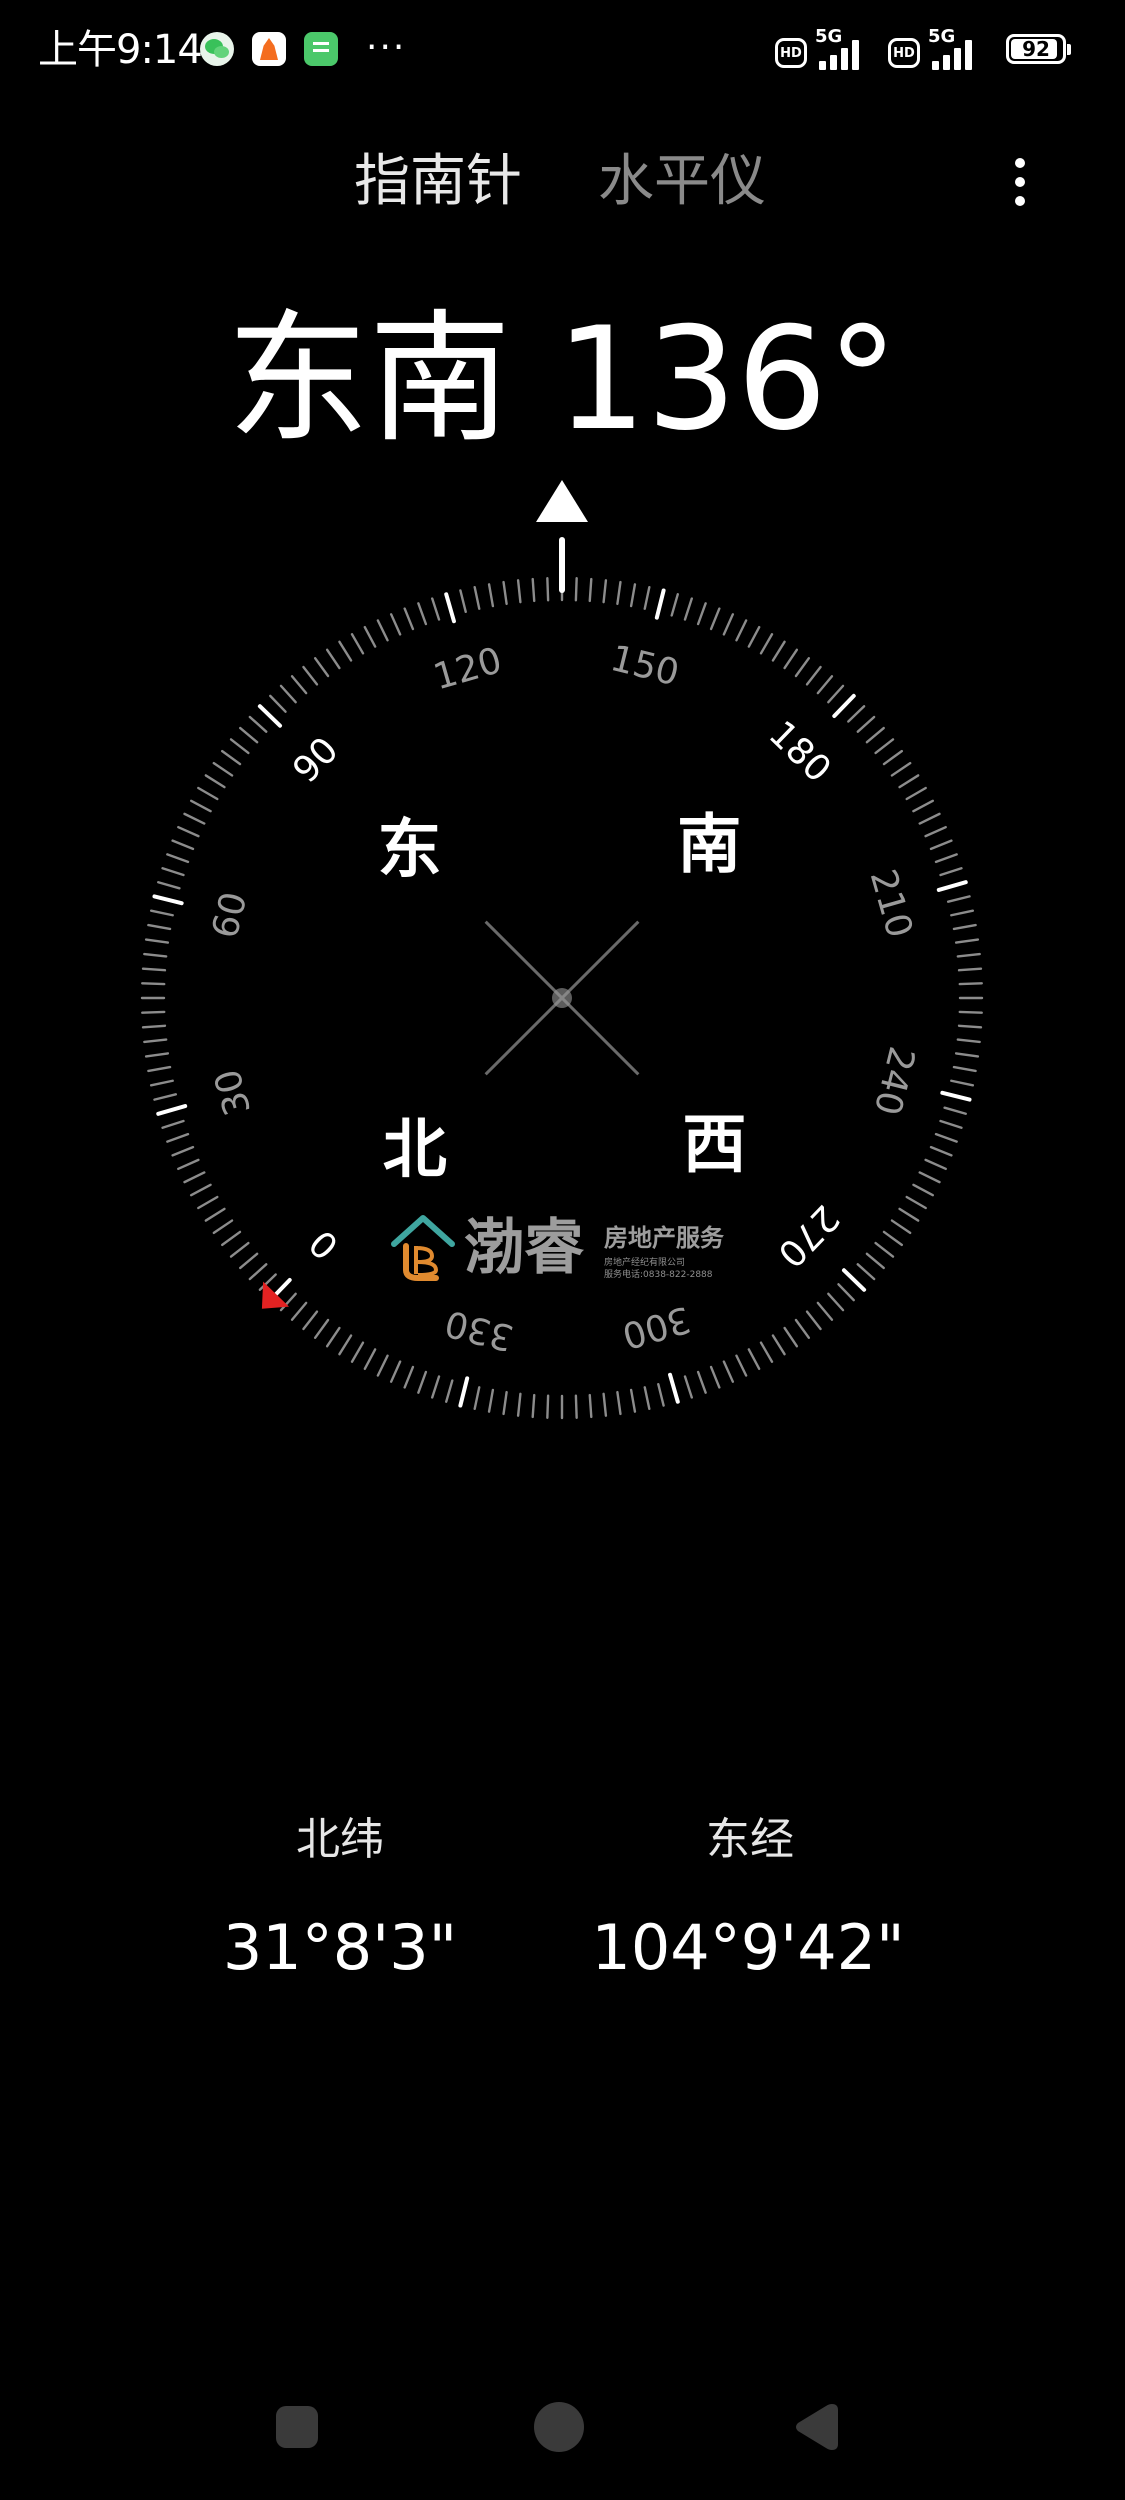  I want to click on watermark-phone: 服务电话:0838-822-2888, so click(658, 1275).